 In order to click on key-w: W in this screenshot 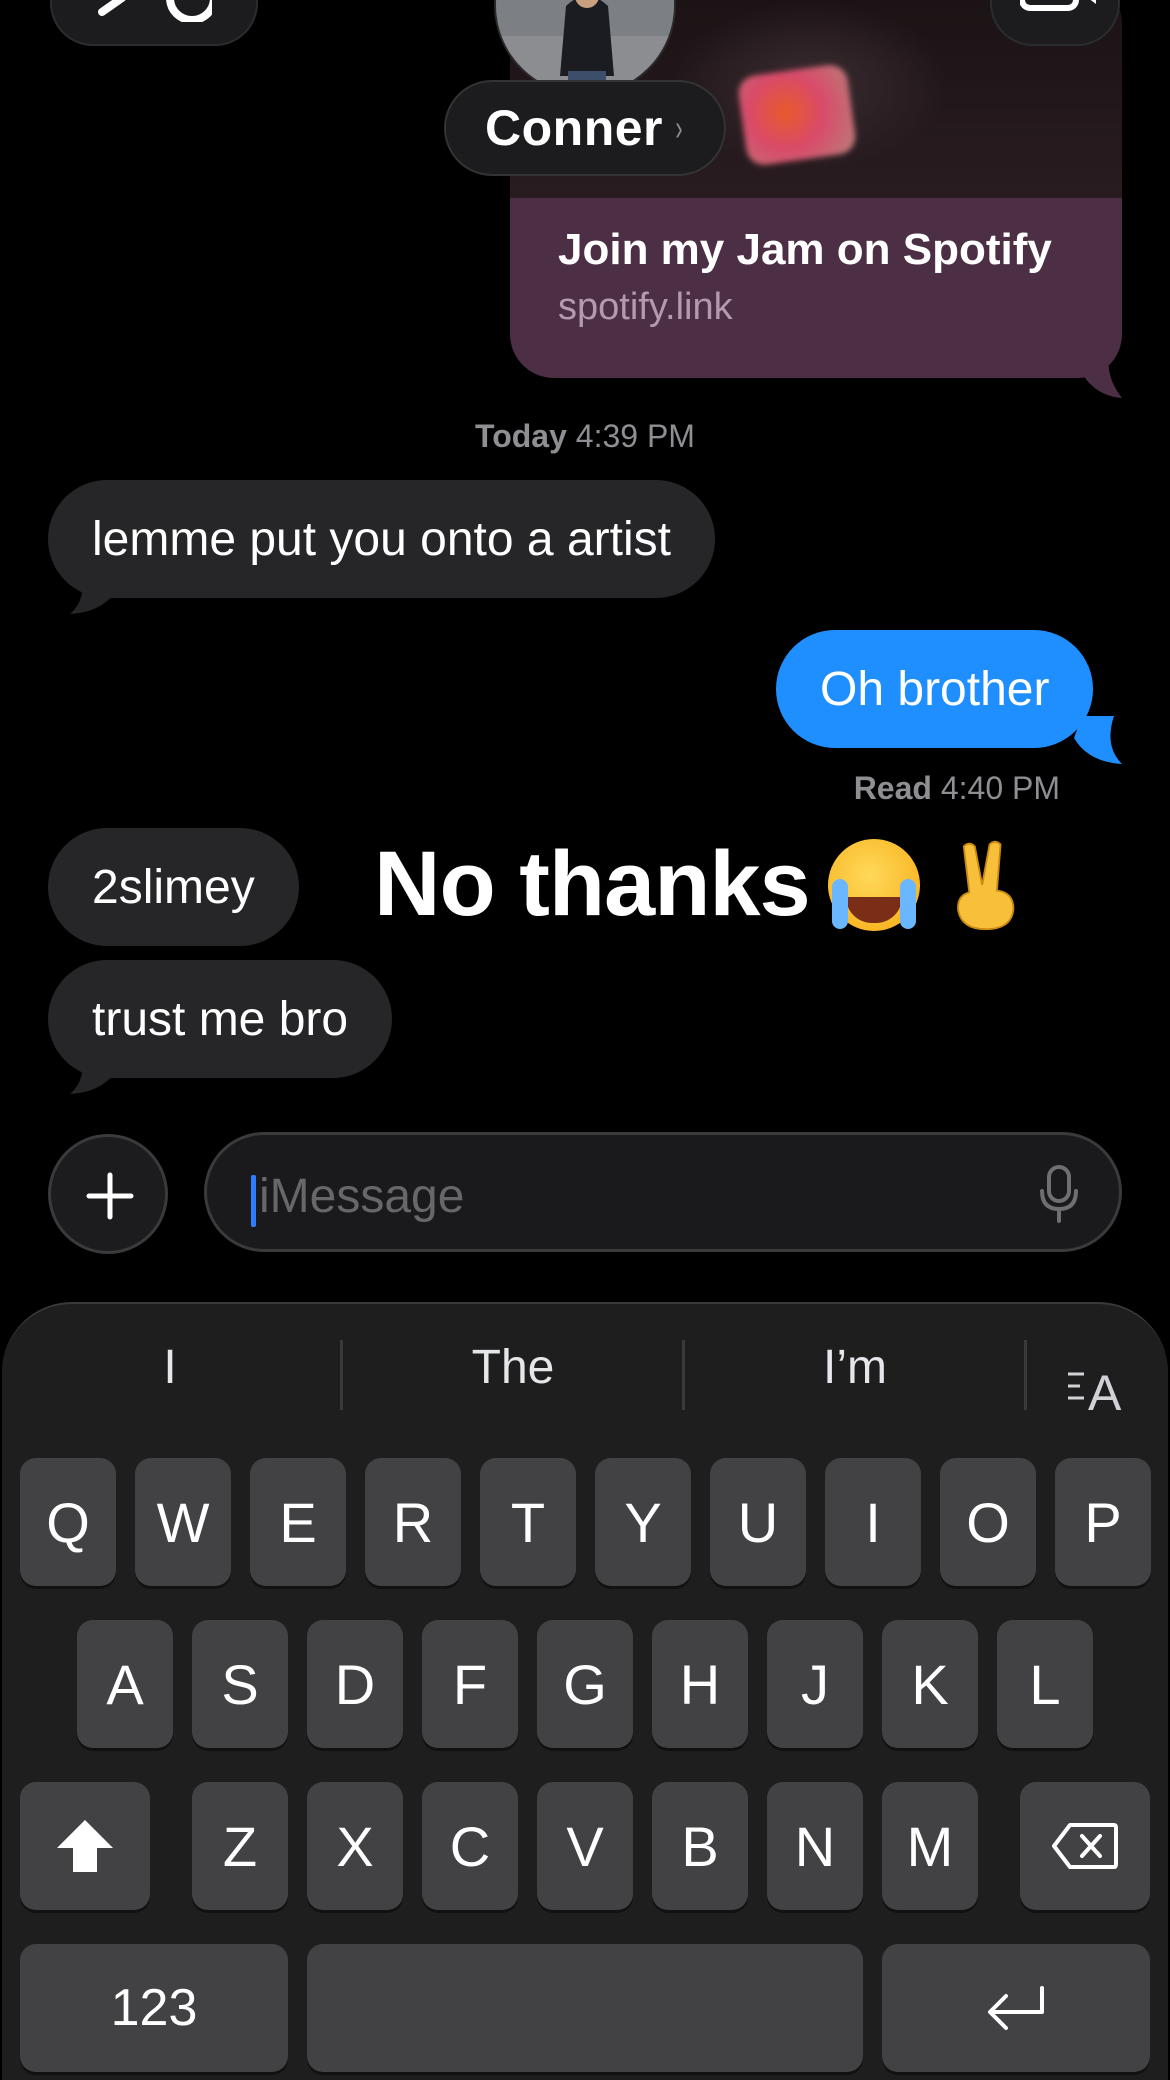, I will do `click(183, 1522)`.